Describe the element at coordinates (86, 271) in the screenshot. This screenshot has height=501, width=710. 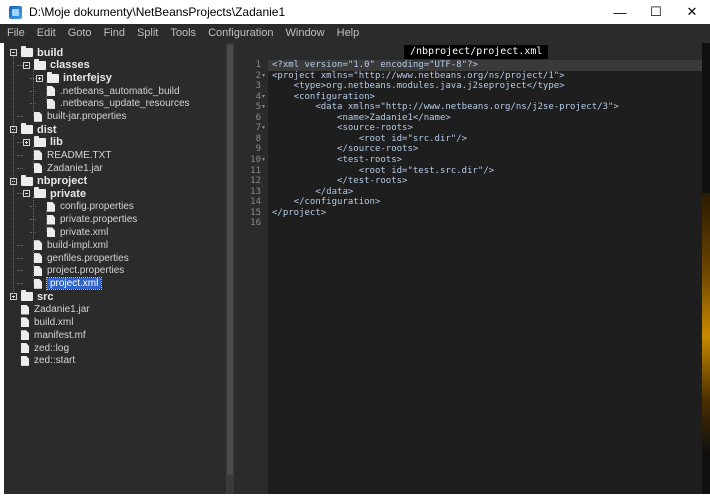
I see `tree-item-label: project.properties` at that location.